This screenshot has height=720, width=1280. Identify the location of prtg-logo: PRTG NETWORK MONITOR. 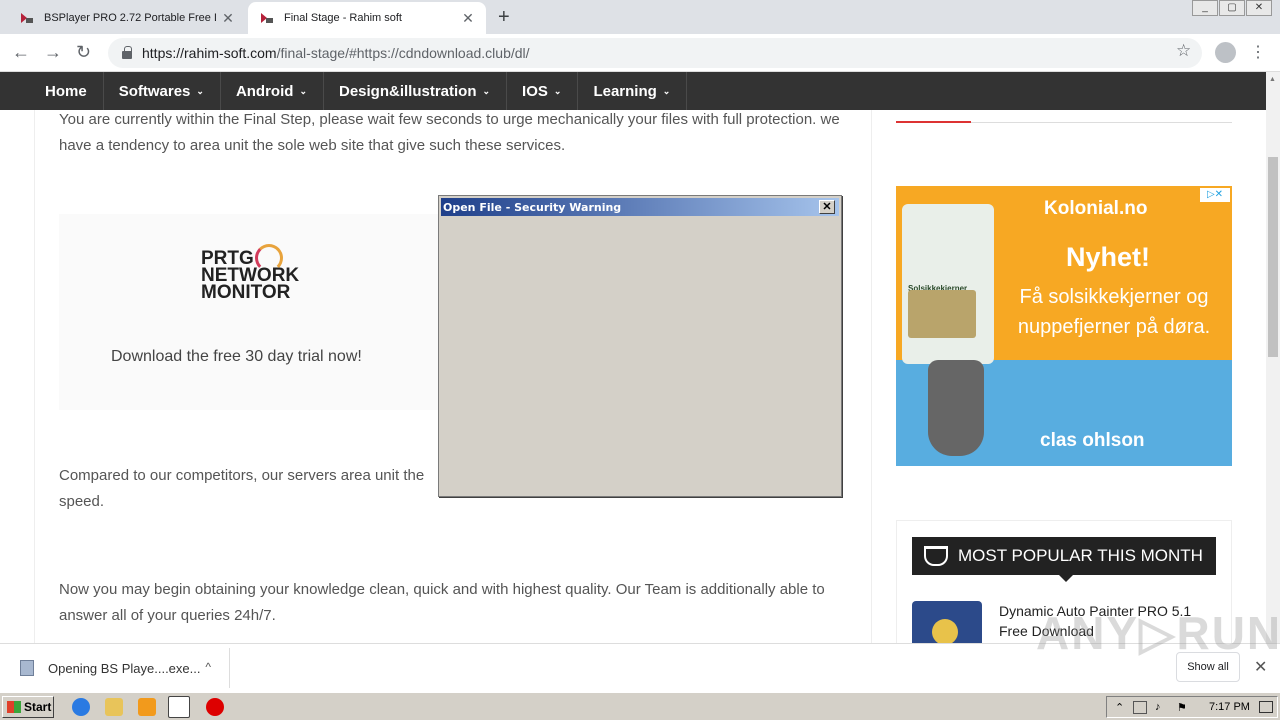
(250, 276).